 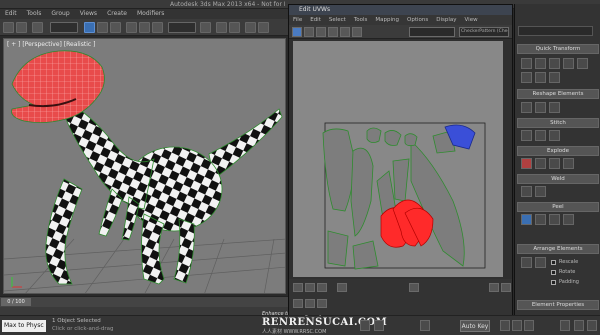 What do you see at coordinates (553, 262) in the screenshot?
I see `rescale-checkbox` at bounding box center [553, 262].